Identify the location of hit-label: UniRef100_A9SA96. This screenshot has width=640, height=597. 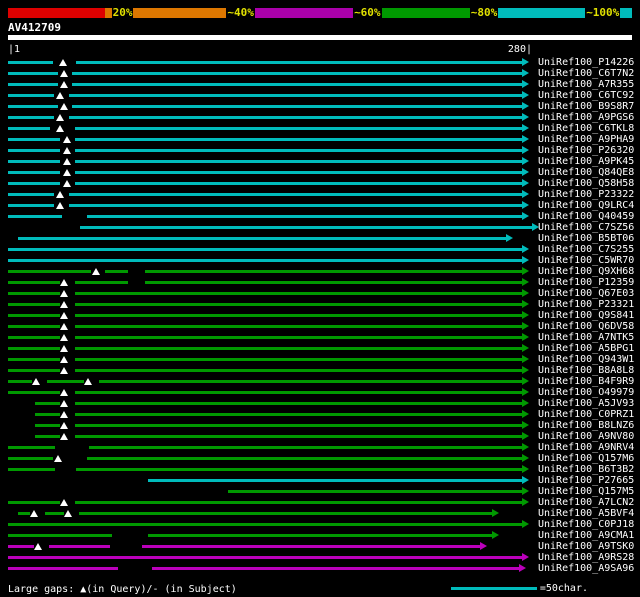
(586, 568).